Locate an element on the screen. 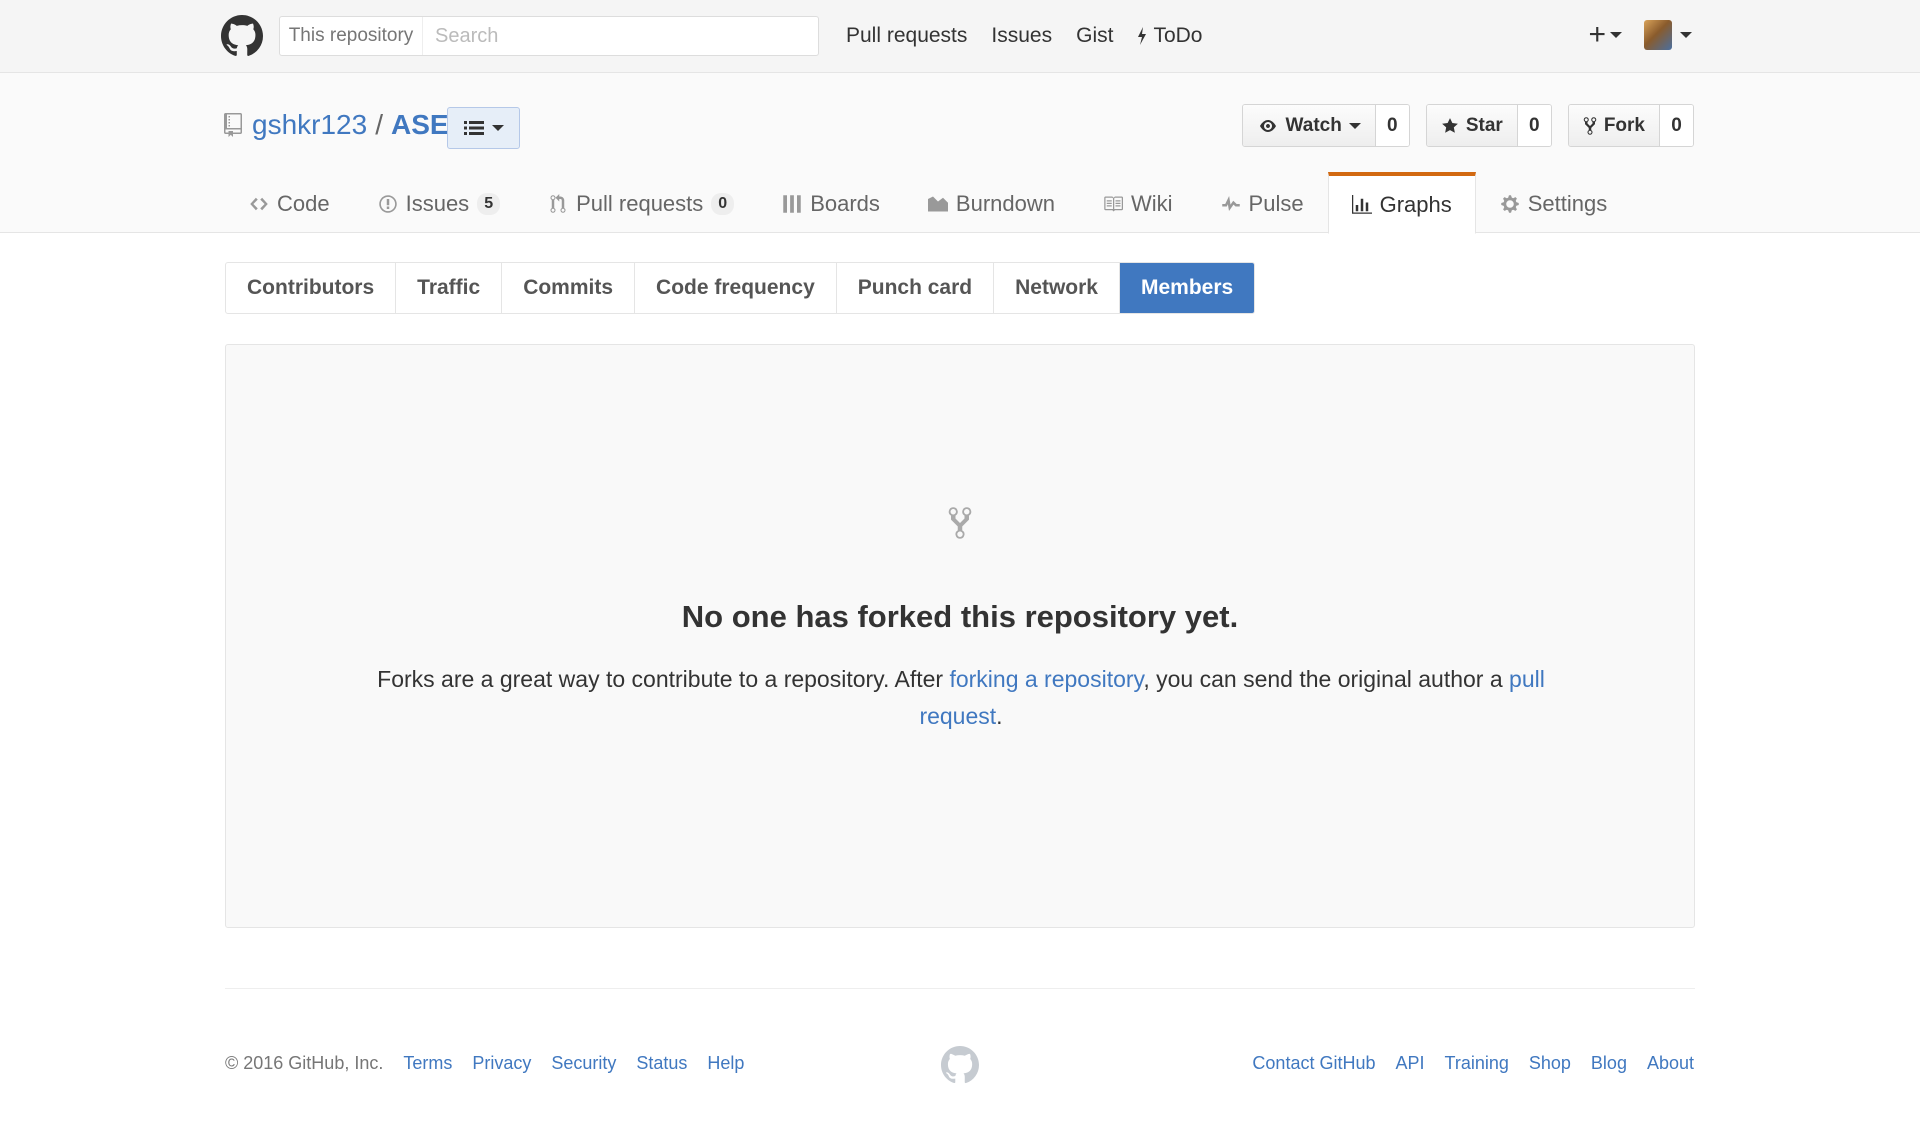 This screenshot has width=1920, height=1137. issue-icon is located at coordinates (387, 203).